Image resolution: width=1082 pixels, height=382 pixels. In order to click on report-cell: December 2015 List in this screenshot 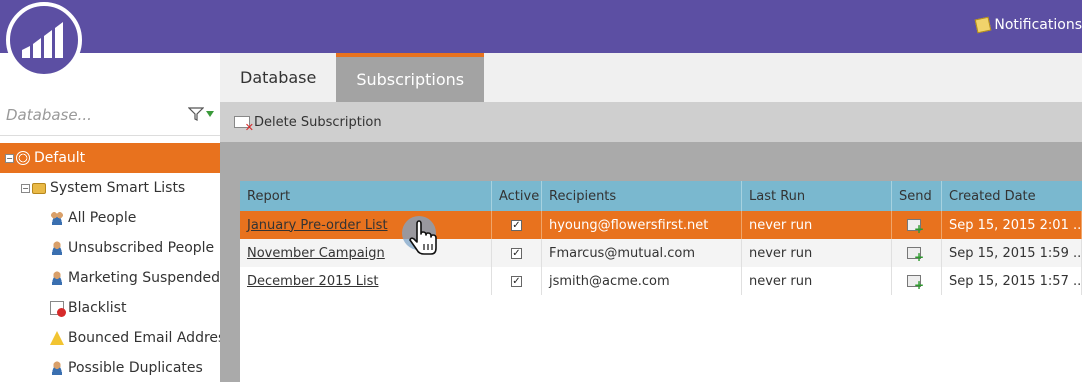, I will do `click(366, 281)`.